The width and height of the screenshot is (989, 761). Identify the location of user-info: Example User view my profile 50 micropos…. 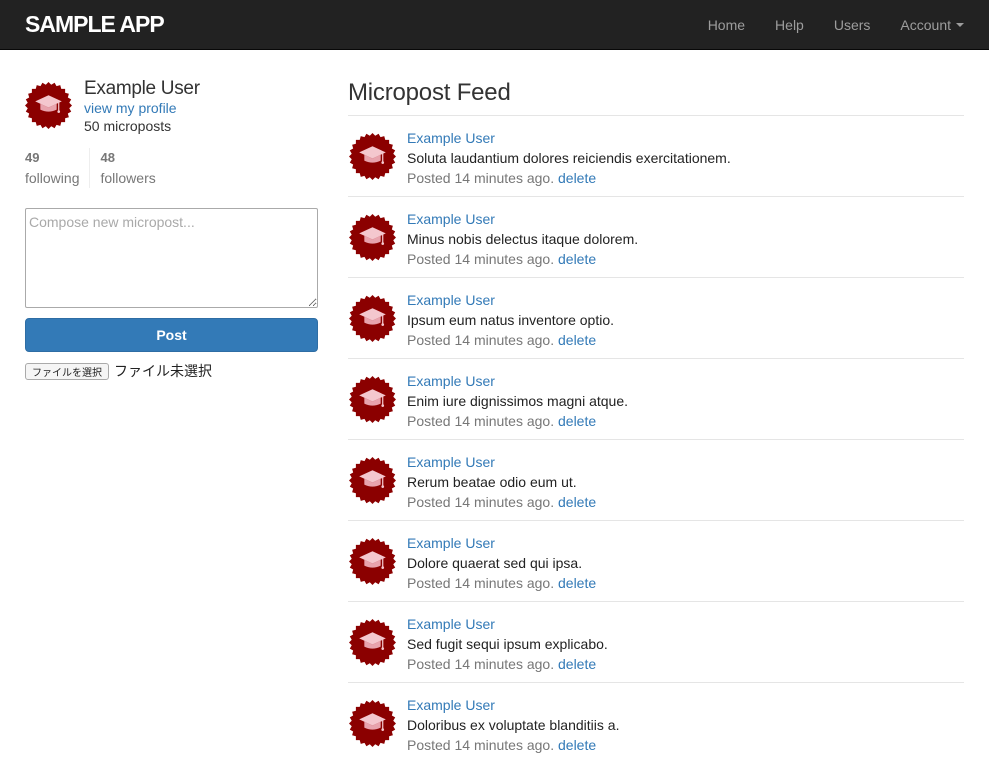
(171, 106).